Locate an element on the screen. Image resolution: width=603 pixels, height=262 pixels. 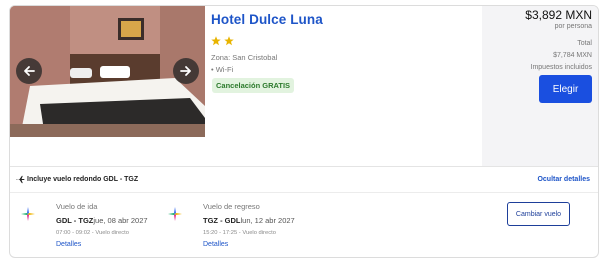
hide-details-link: Ocultar detalles is located at coordinates (563, 179).